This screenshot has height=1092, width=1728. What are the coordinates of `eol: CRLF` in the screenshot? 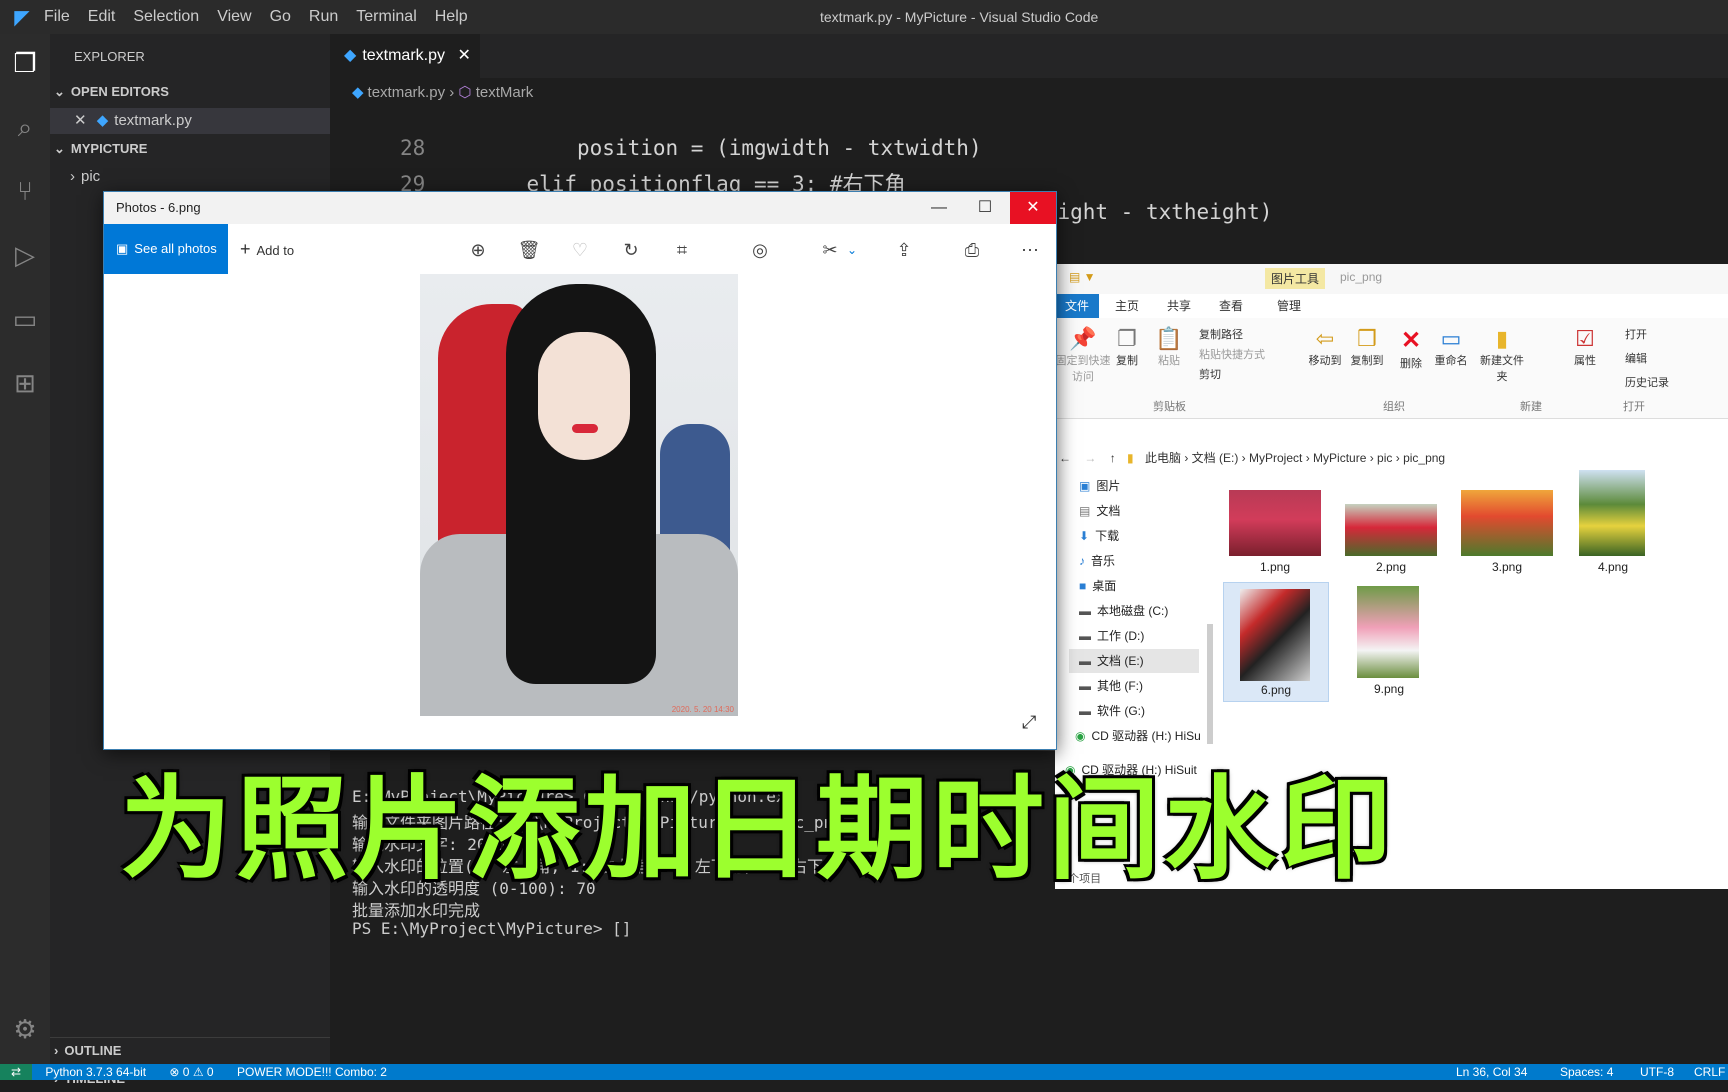 It's located at (1709, 1072).